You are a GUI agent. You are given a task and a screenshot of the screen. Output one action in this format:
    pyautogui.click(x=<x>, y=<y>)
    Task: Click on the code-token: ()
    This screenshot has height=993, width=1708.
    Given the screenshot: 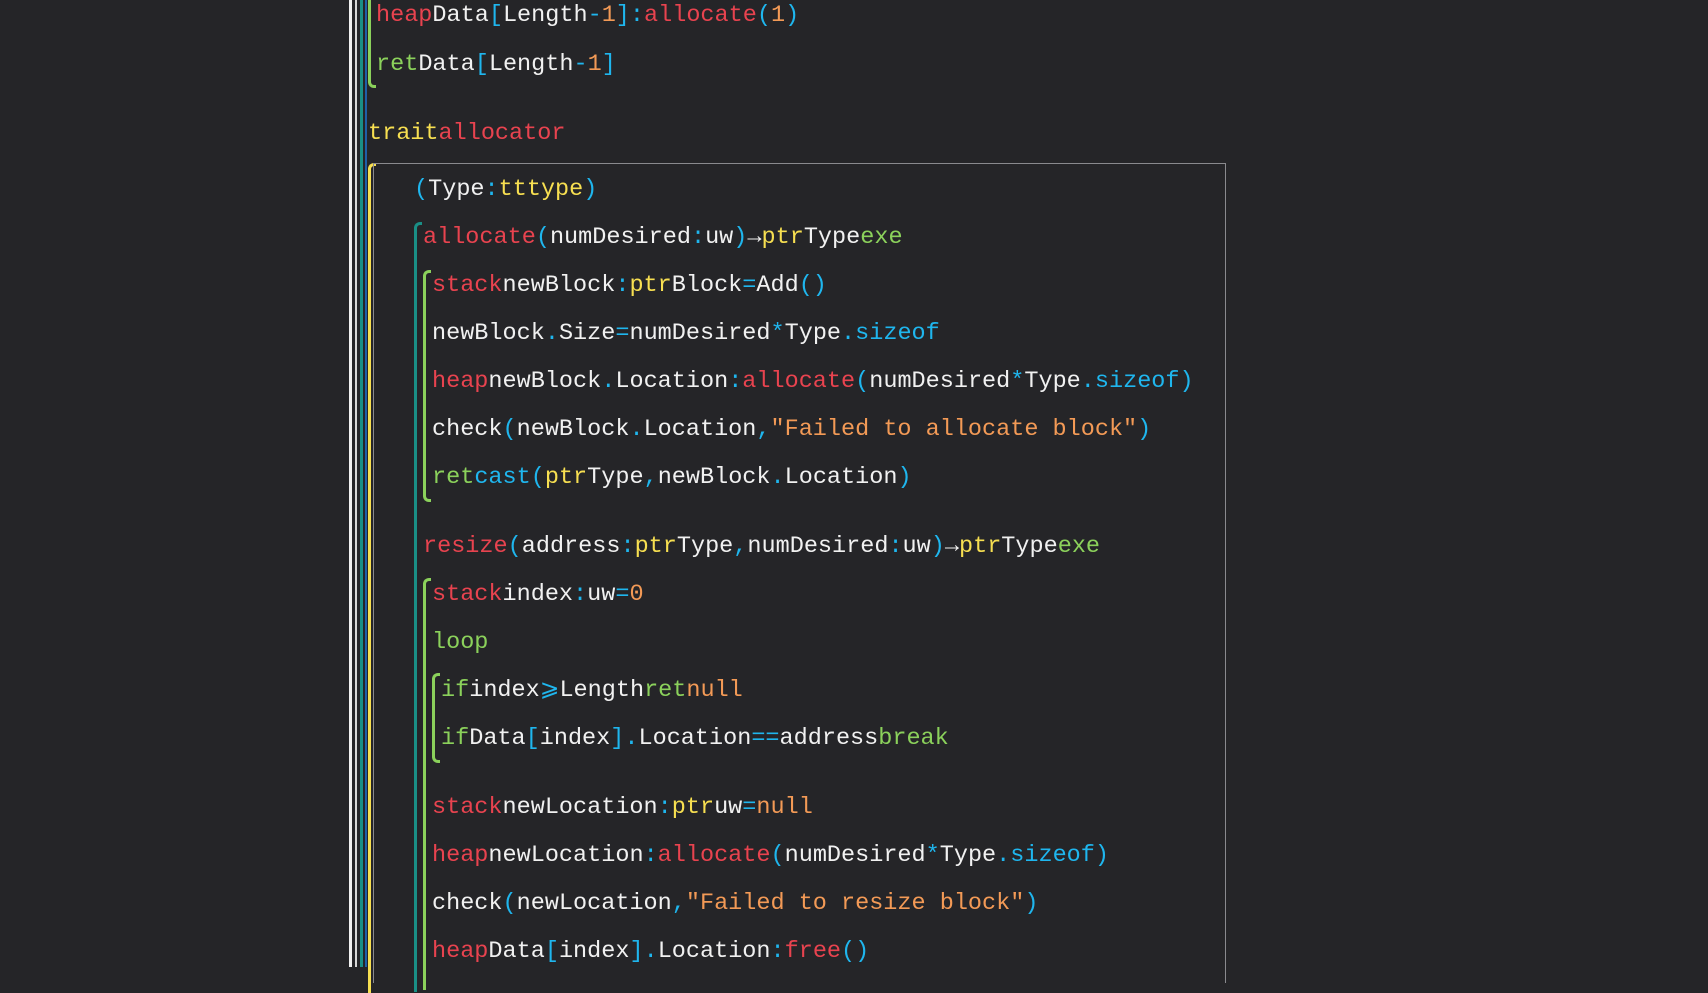 What is the action you would take?
    pyautogui.click(x=855, y=951)
    